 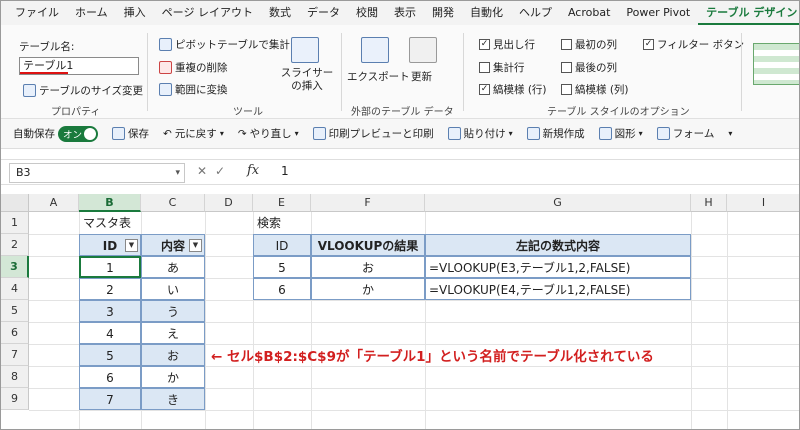 What do you see at coordinates (110, 377) in the screenshot?
I see `master-cell-id: 6` at bounding box center [110, 377].